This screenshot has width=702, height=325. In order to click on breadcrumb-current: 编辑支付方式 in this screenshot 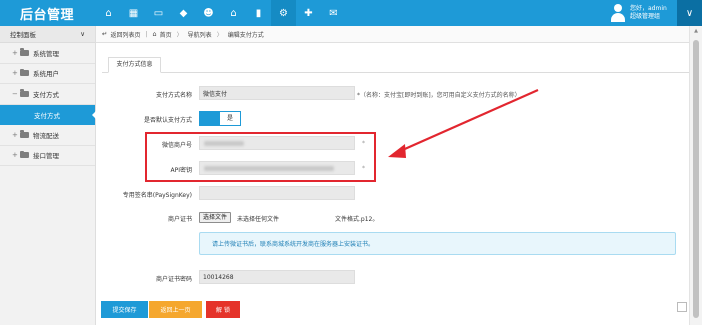, I will do `click(245, 35)`.